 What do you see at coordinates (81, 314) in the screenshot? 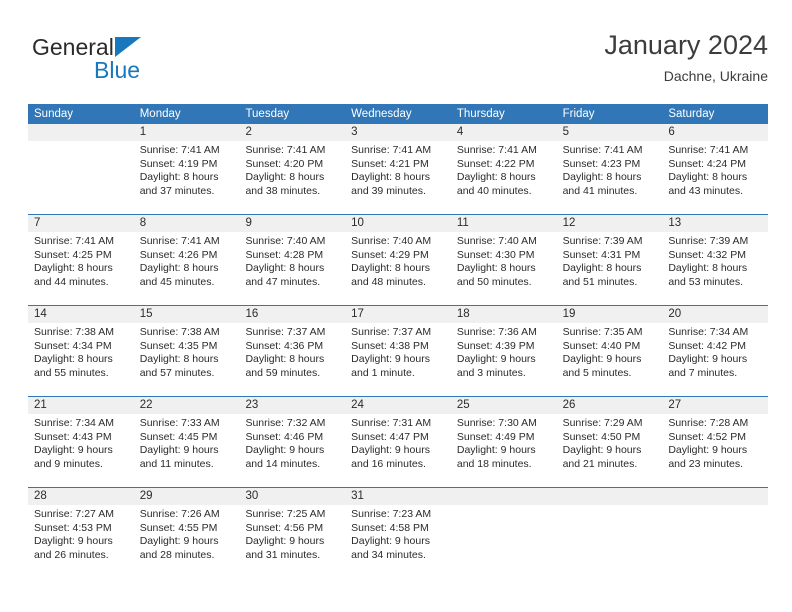
I see `day-number-14: 14` at bounding box center [81, 314].